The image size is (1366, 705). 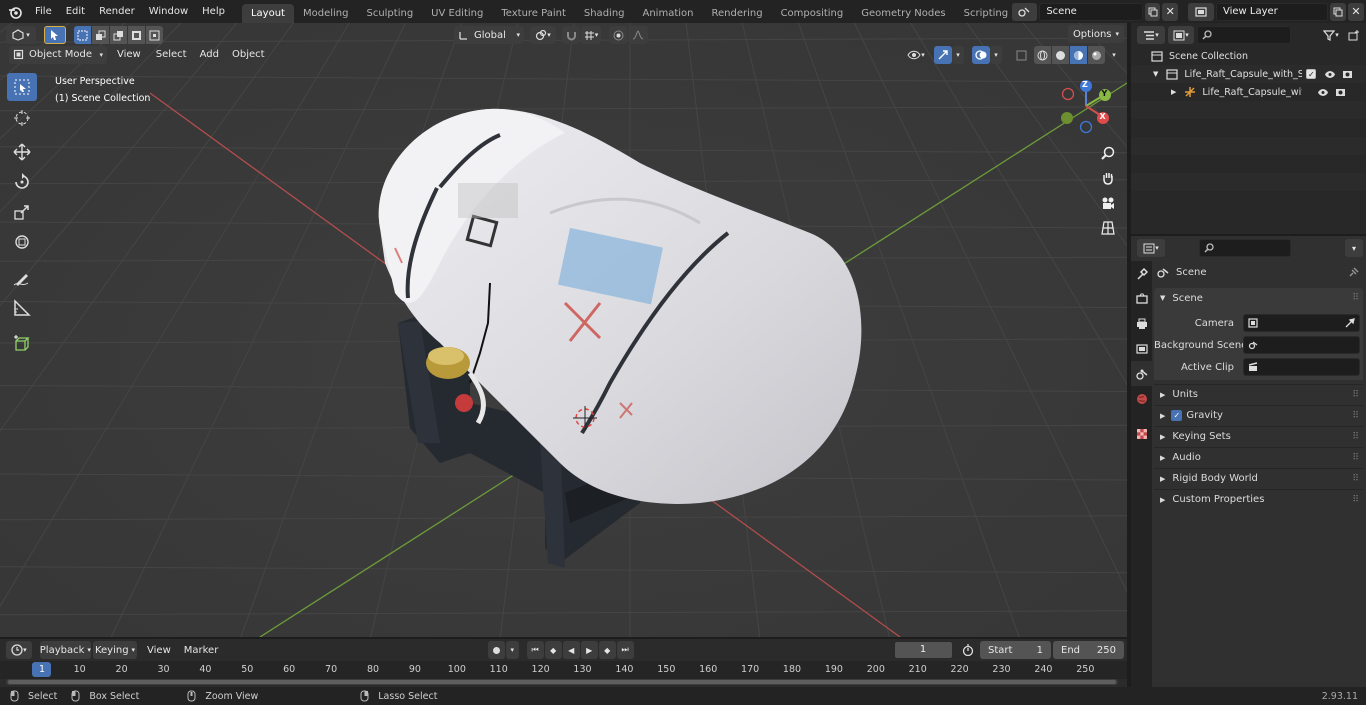 I want to click on pivot-point-button: ▾, so click(x=543, y=35).